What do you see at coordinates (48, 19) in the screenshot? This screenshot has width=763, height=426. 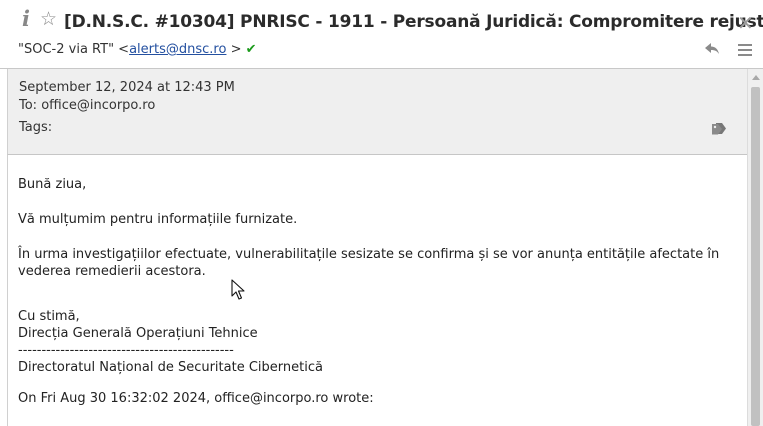 I see `star-icon: ☆` at bounding box center [48, 19].